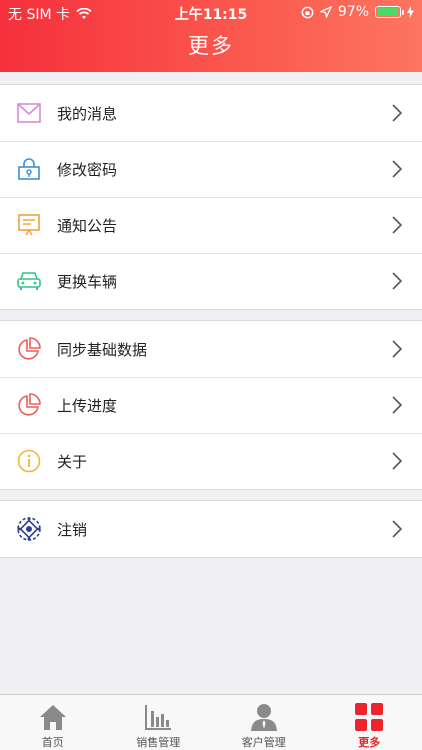 This screenshot has height=750, width=422. What do you see at coordinates (29, 113) in the screenshot?
I see `mail-icon` at bounding box center [29, 113].